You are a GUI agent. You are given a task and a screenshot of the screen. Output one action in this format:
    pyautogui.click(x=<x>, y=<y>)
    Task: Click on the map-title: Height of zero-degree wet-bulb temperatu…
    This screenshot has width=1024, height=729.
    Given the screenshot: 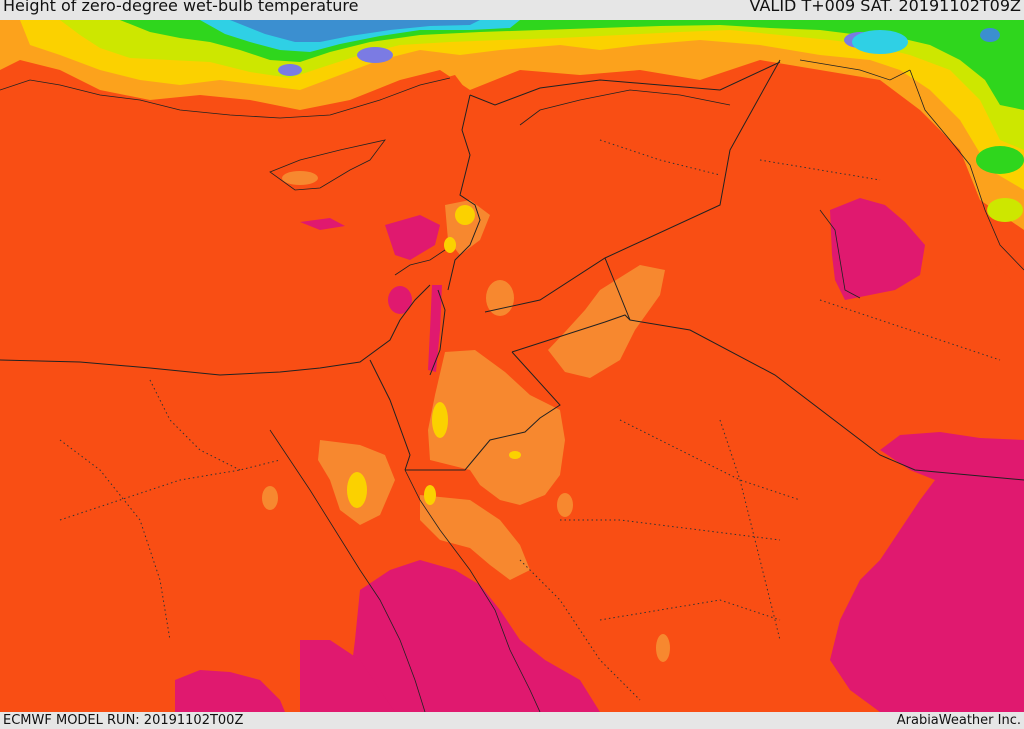 What is the action you would take?
    pyautogui.click(x=181, y=7)
    